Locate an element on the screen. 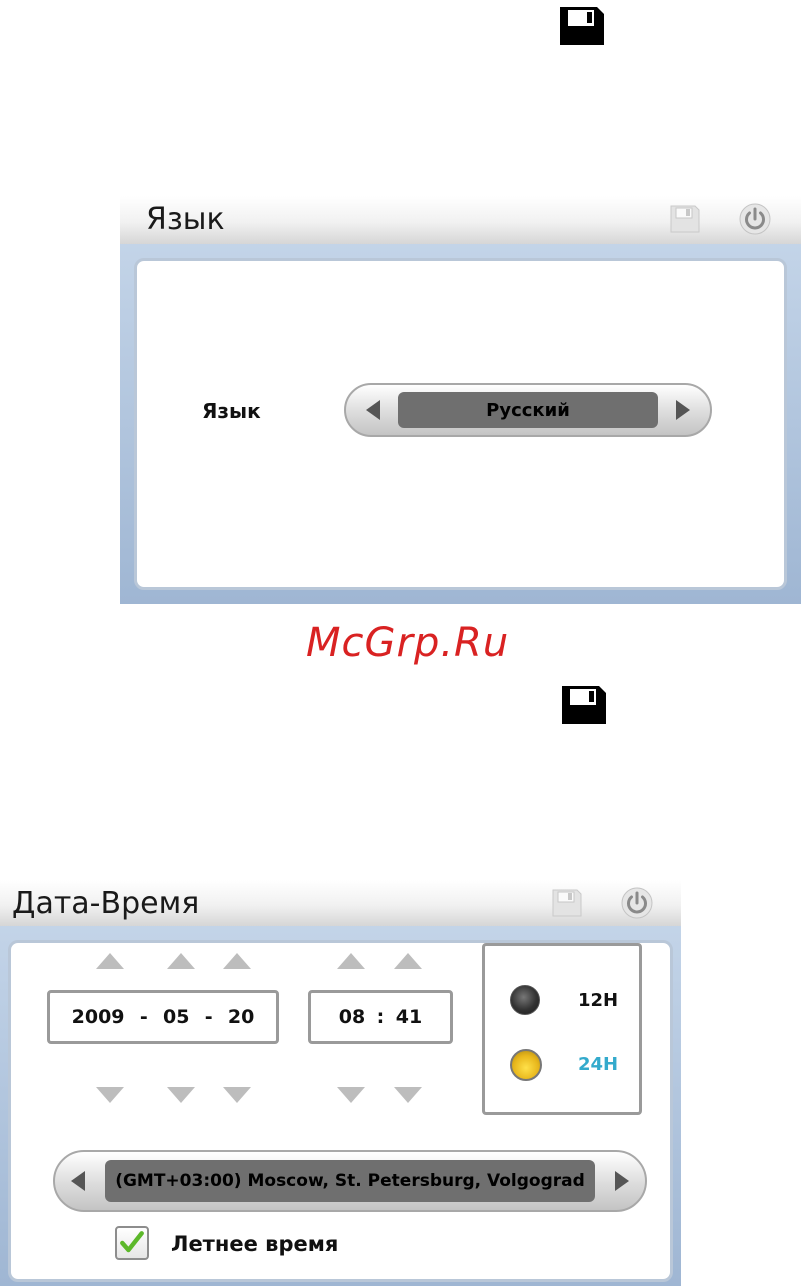 The image size is (801, 1286). day-value: 20 is located at coordinates (241, 1017).